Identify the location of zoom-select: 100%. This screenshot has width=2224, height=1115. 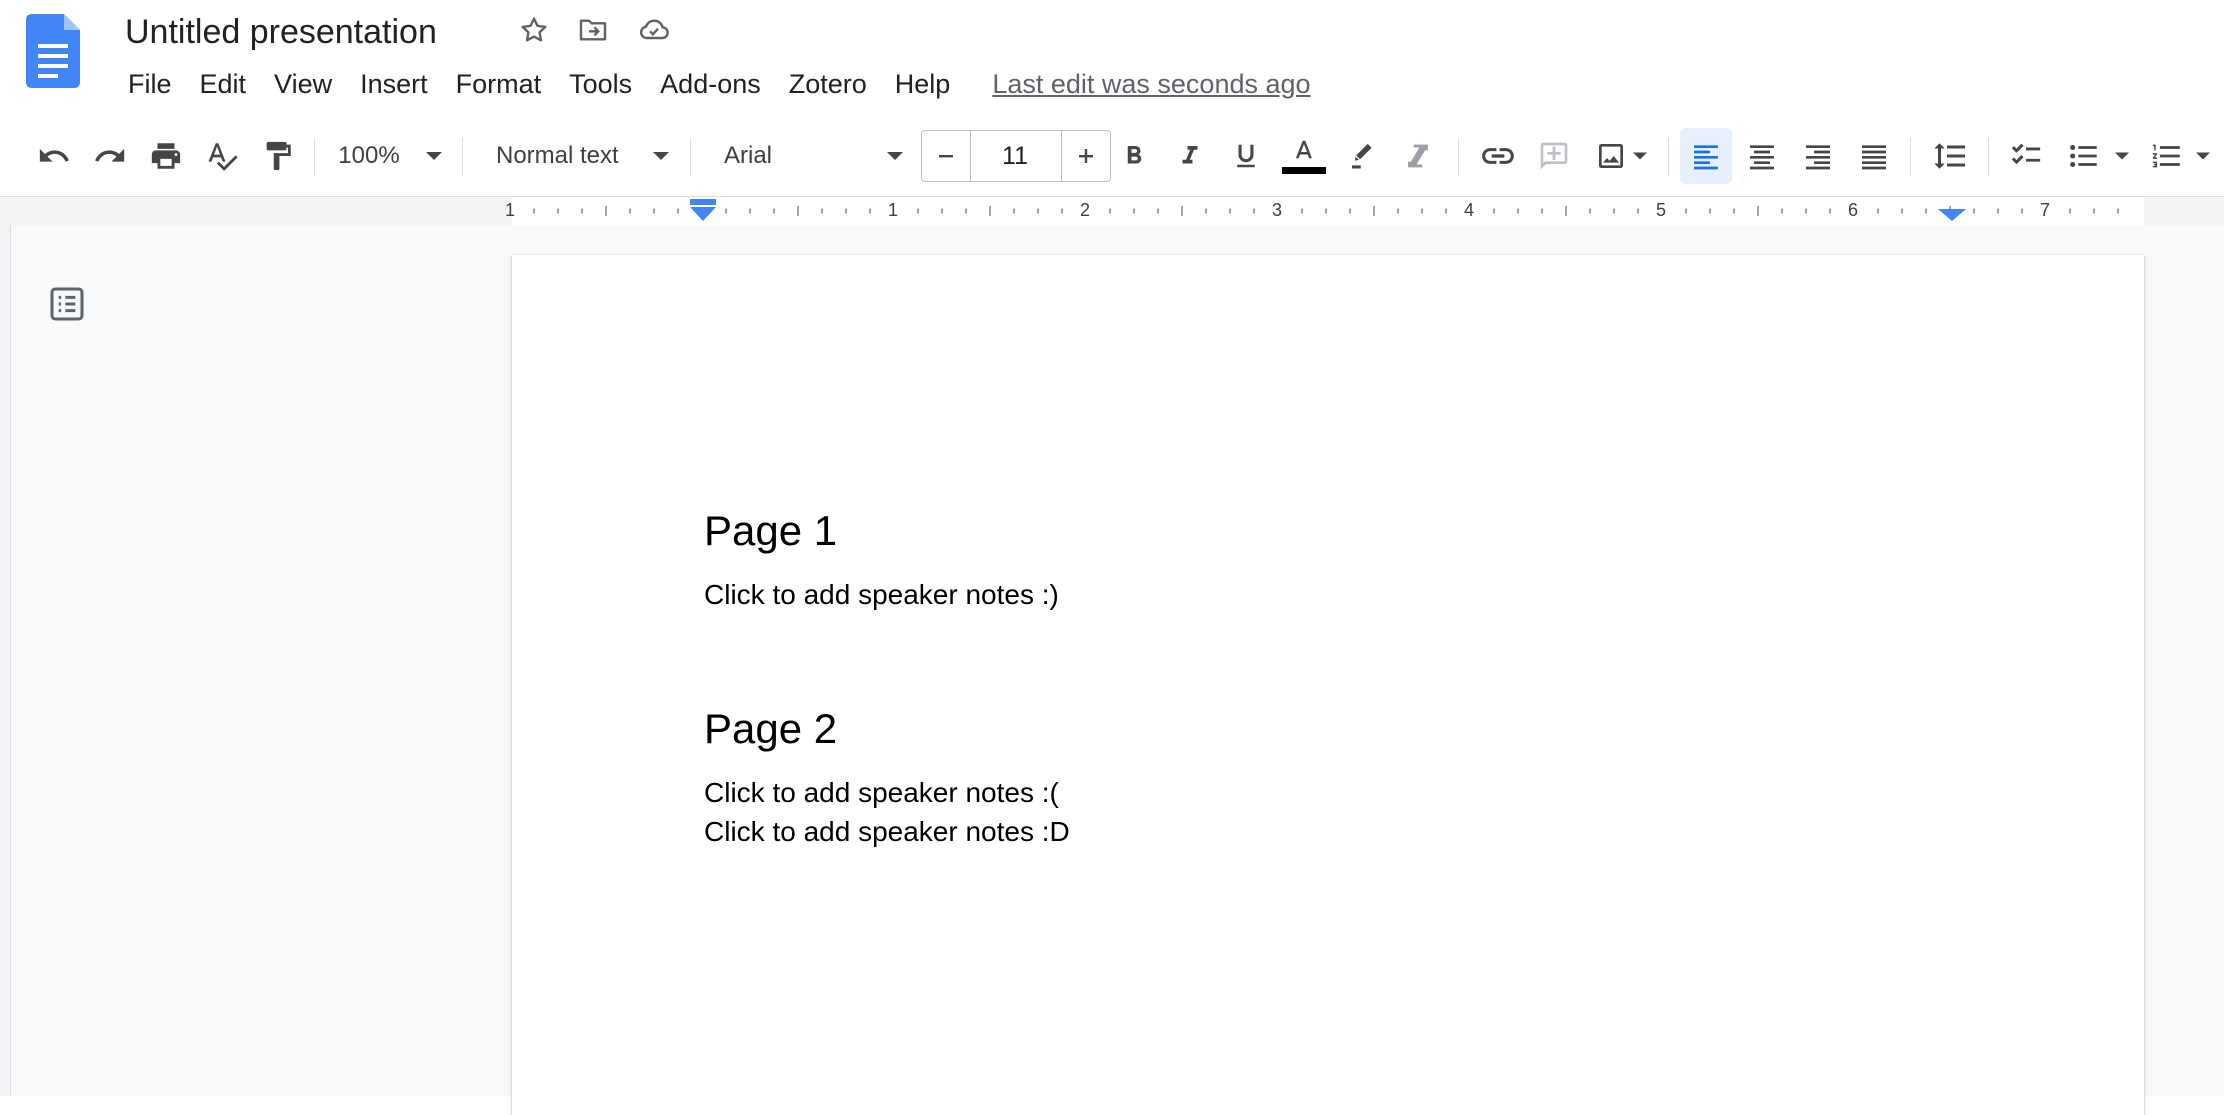
(390, 156).